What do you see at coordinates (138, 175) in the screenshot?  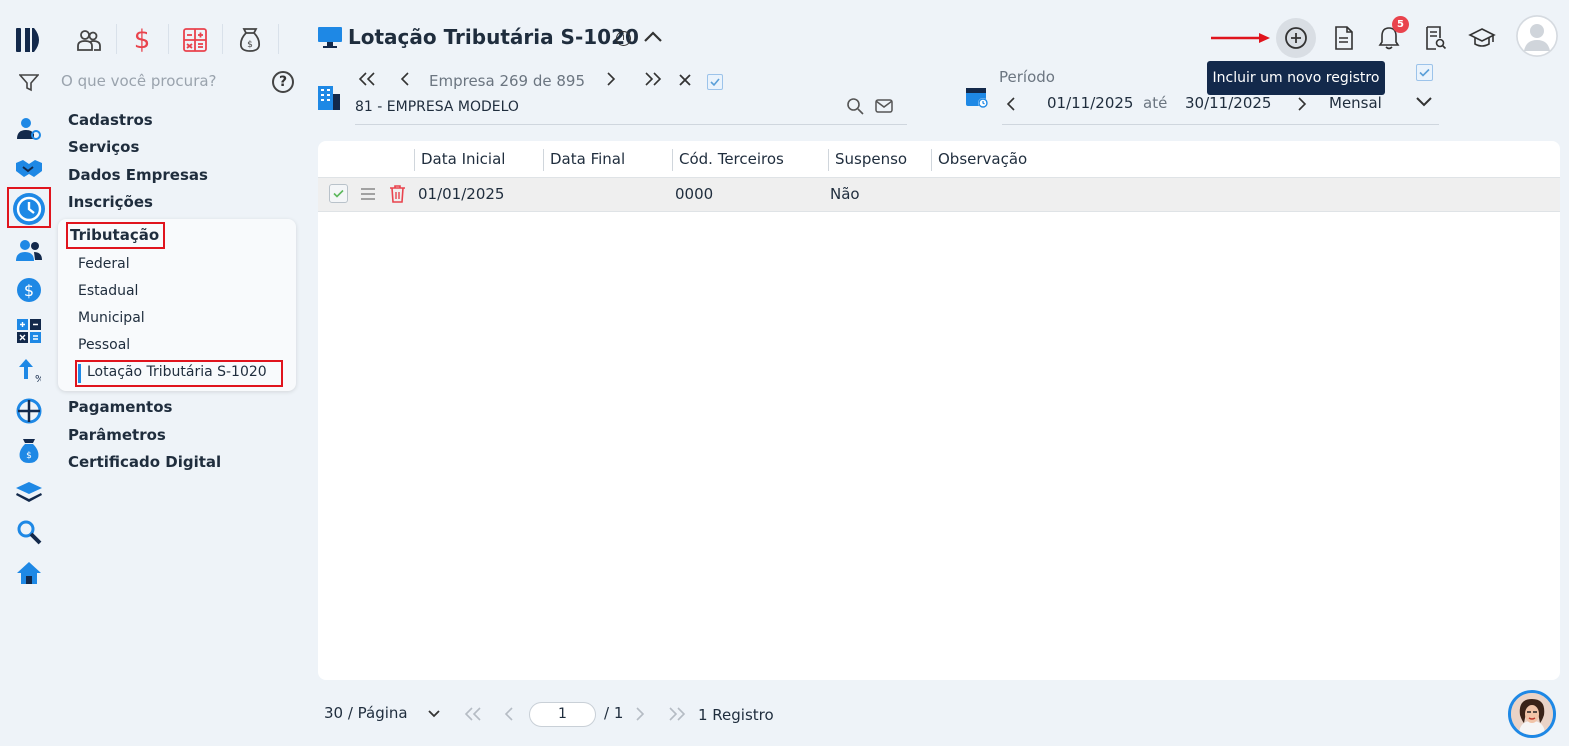 I see `menu-dados-empresas: Dados Empresas` at bounding box center [138, 175].